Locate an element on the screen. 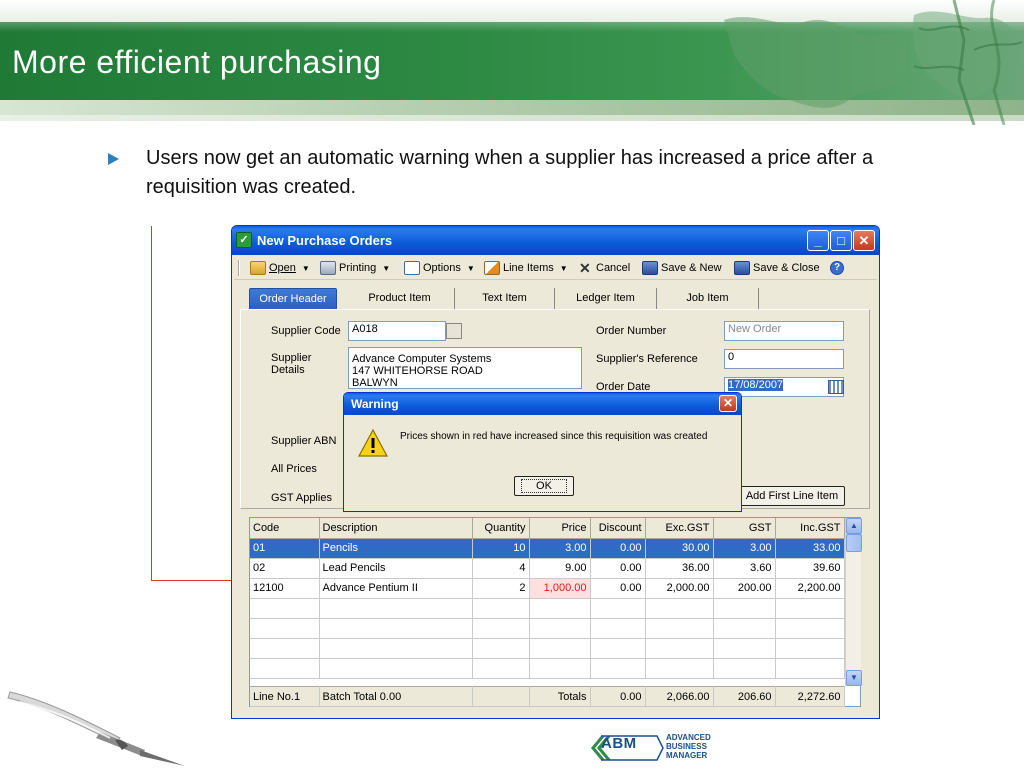  cell-inc-gst: 33.00 is located at coordinates (810, 548).